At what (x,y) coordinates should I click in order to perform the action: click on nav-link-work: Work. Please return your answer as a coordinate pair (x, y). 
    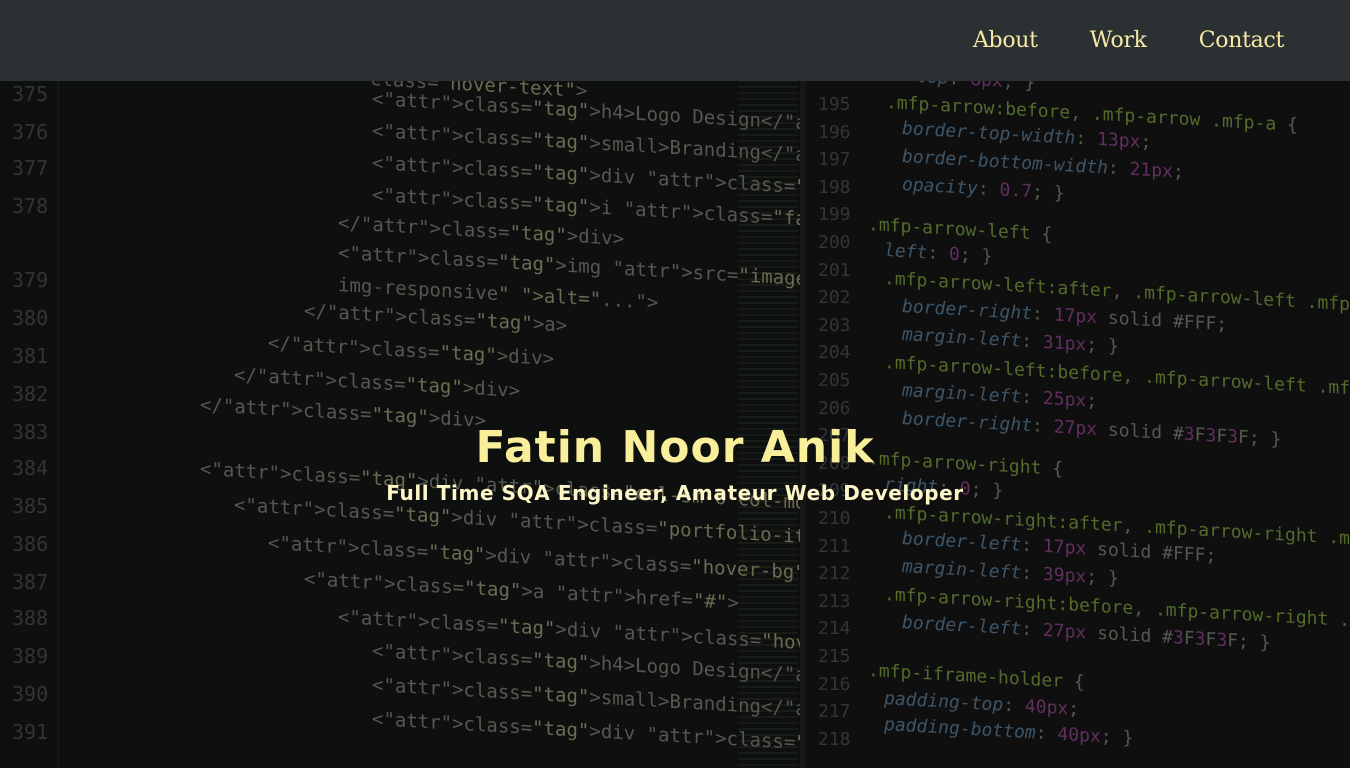
    Looking at the image, I should click on (1118, 40).